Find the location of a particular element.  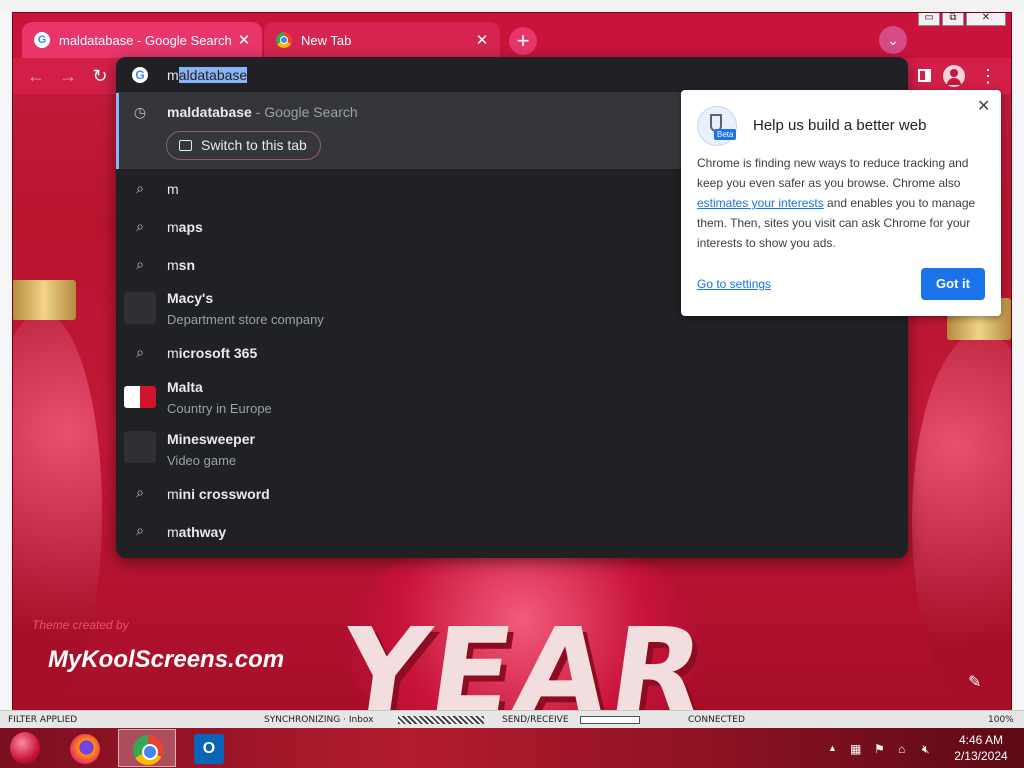

beta-flask-icon: Beta is located at coordinates (717, 126).